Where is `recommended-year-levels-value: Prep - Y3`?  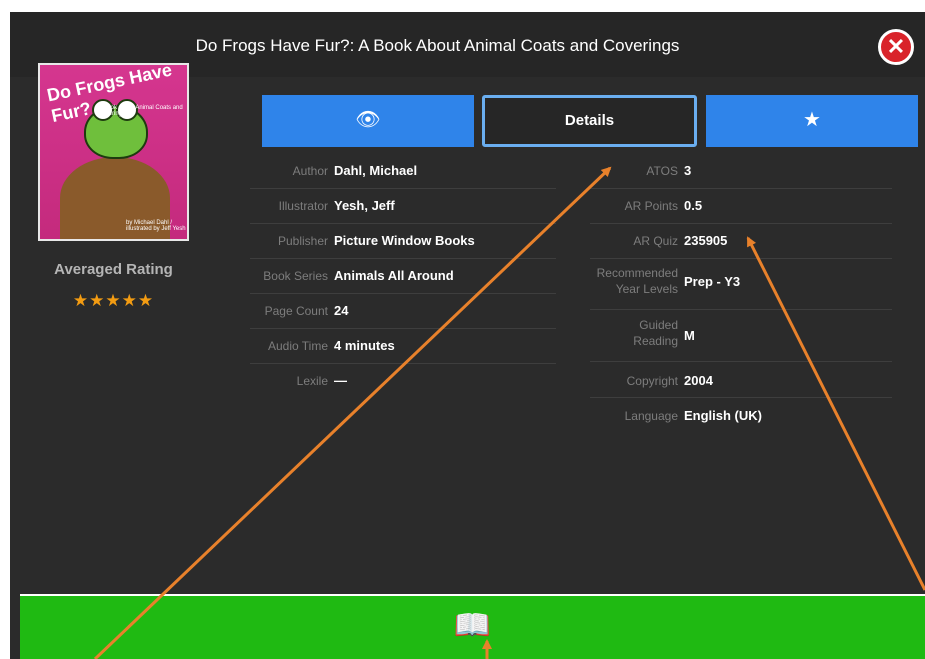
recommended-year-levels-value: Prep - Y3 is located at coordinates (712, 281).